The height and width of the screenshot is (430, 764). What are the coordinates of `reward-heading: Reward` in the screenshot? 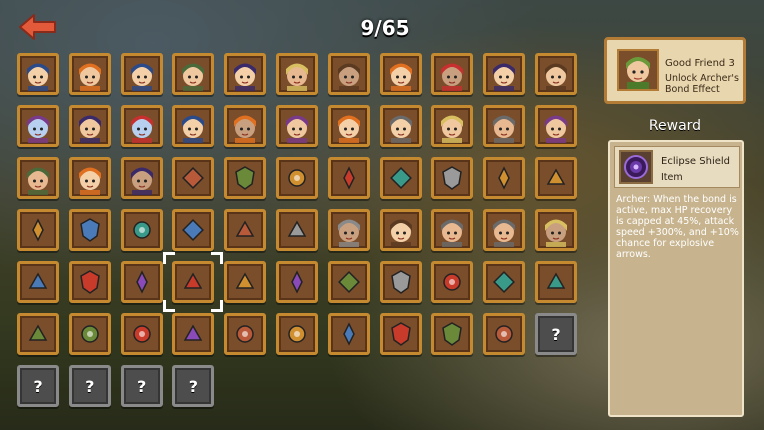 It's located at (675, 126).